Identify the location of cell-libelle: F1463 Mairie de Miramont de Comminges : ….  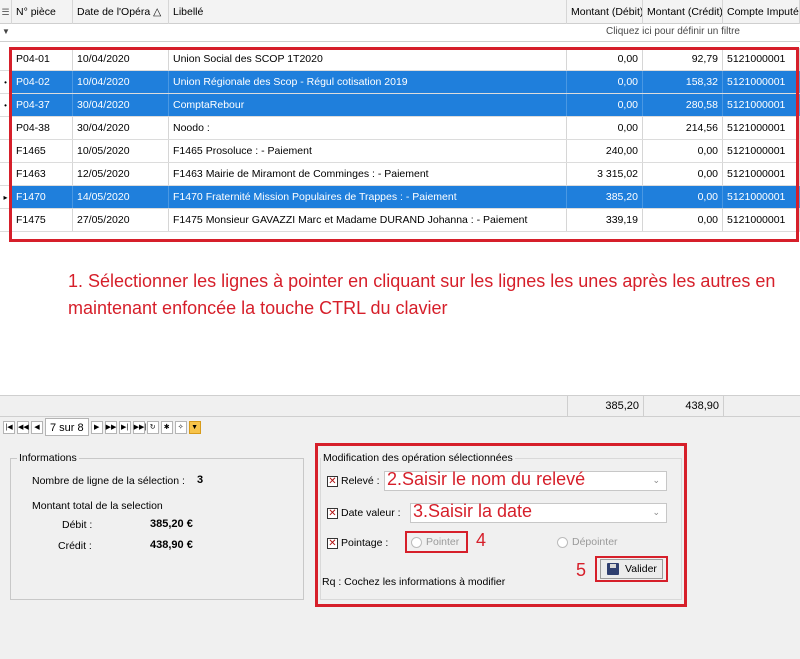
(368, 174).